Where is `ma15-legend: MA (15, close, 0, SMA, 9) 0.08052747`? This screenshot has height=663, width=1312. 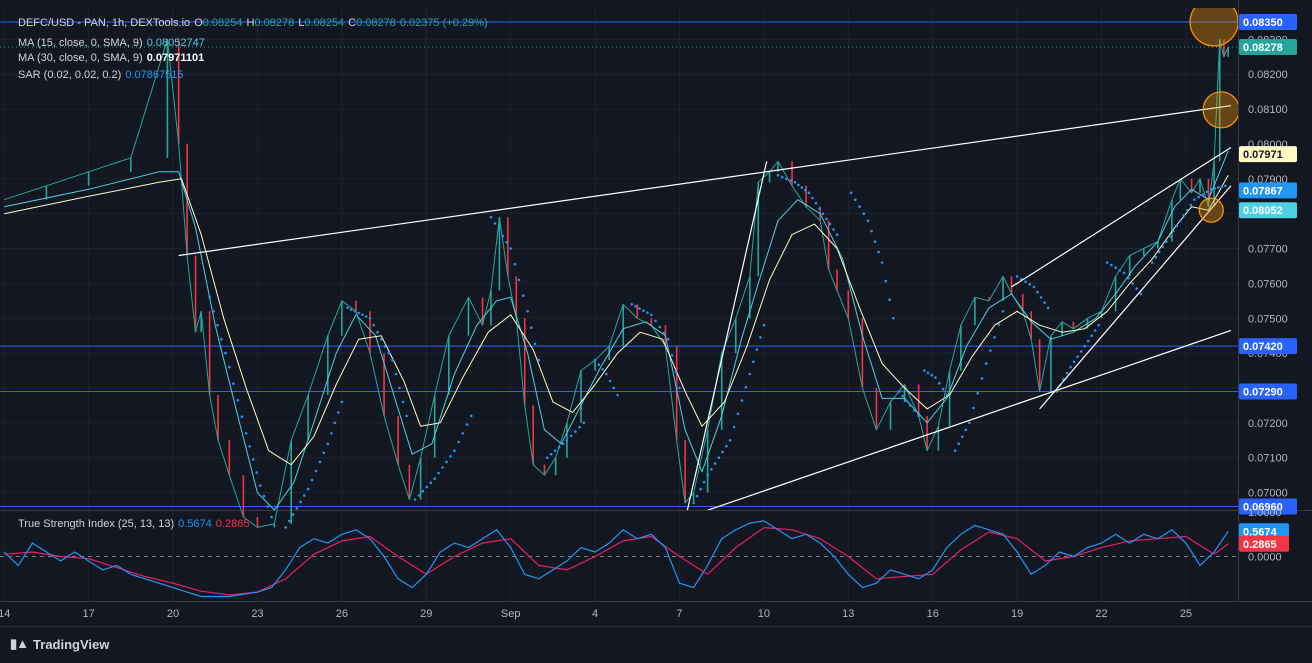
ma15-legend: MA (15, close, 0, SMA, 9) 0.08052747 is located at coordinates (113, 43).